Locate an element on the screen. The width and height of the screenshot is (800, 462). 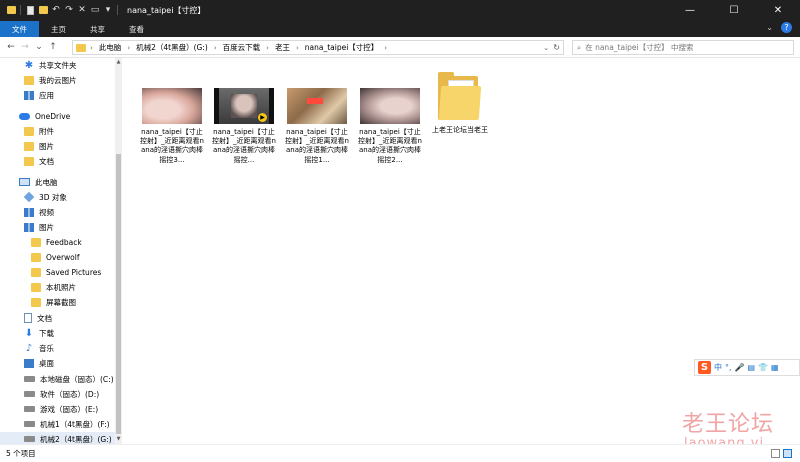
nav-item-screenshots: 屏幕截图 is located at coordinates (38, 302).